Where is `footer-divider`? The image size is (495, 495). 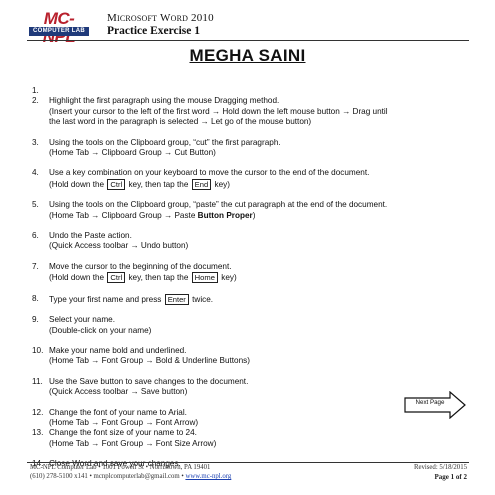
footer-divider is located at coordinates (248, 462).